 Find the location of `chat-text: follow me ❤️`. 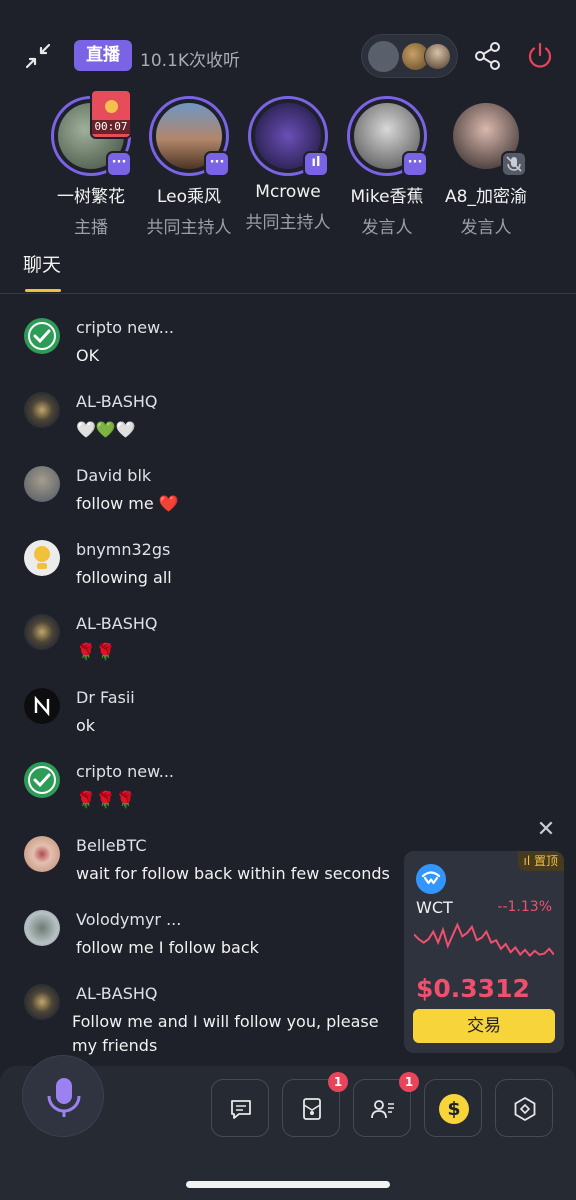

chat-text: follow me ❤️ is located at coordinates (127, 503).